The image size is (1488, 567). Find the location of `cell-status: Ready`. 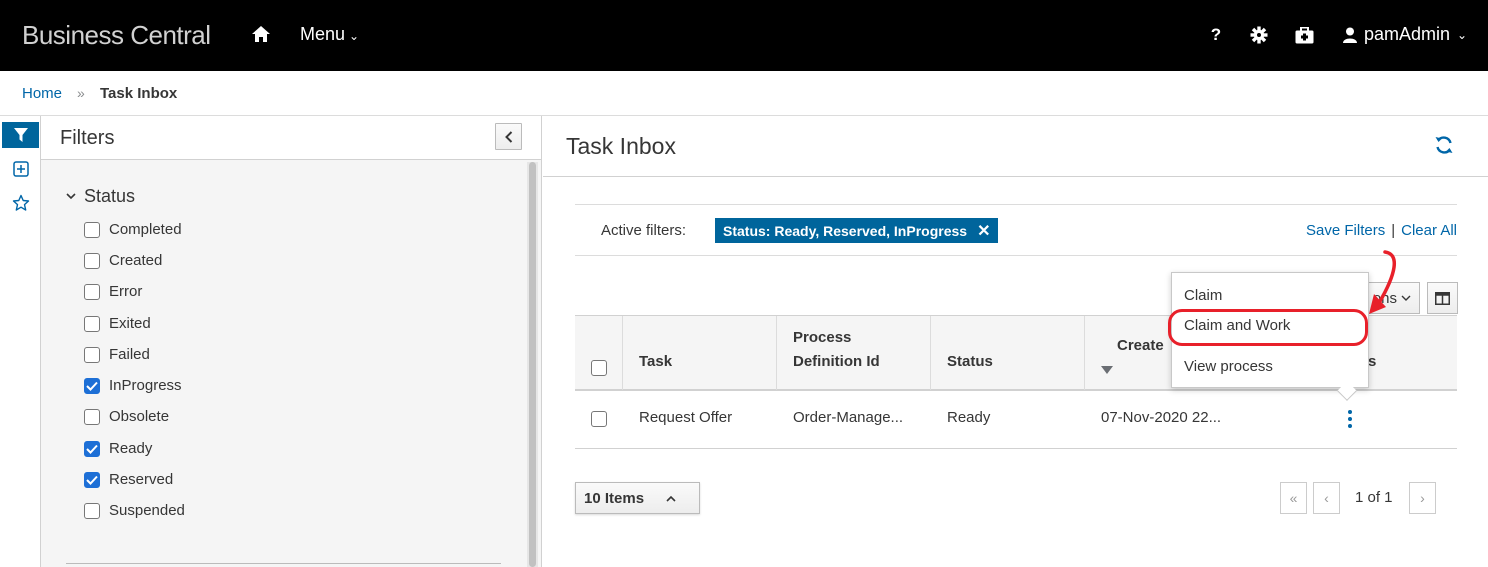

cell-status: Ready is located at coordinates (969, 417).